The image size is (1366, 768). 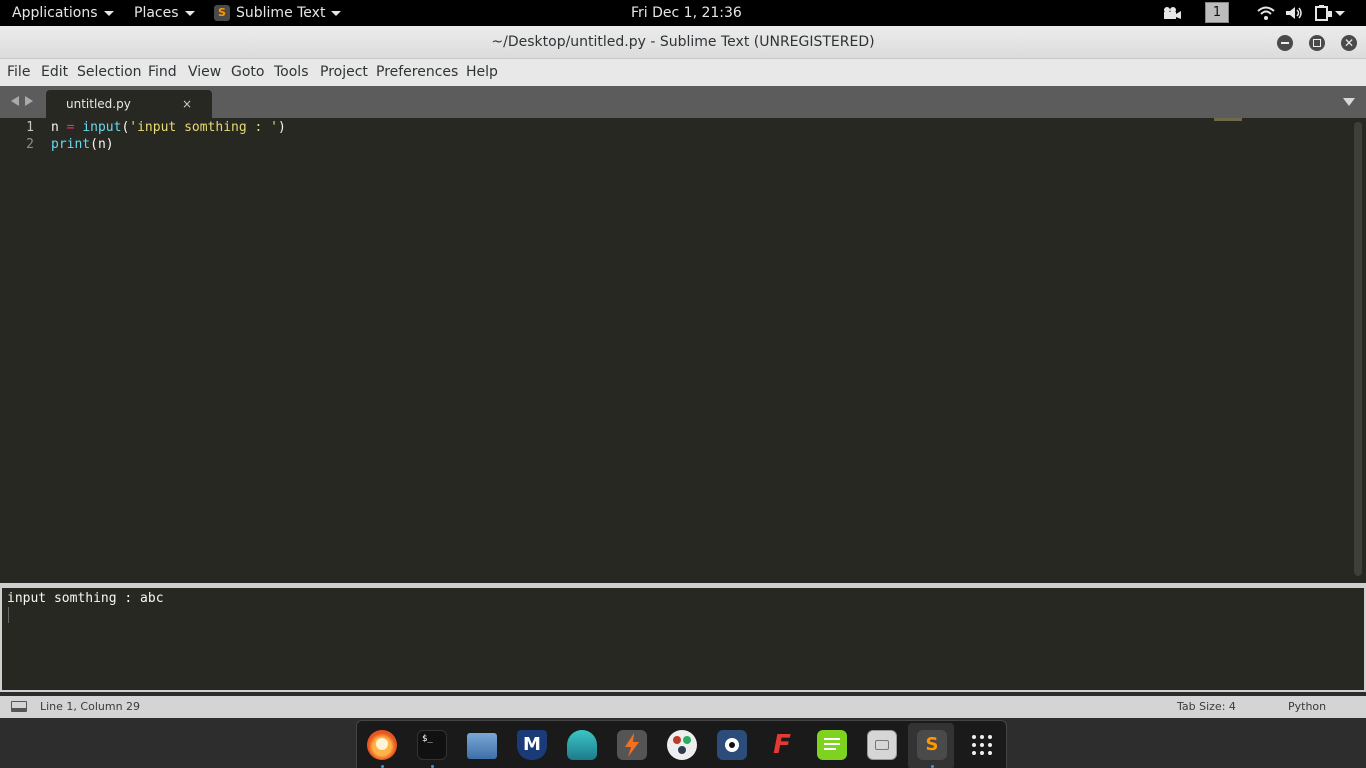 I want to click on show-apps-icon, so click(x=982, y=745).